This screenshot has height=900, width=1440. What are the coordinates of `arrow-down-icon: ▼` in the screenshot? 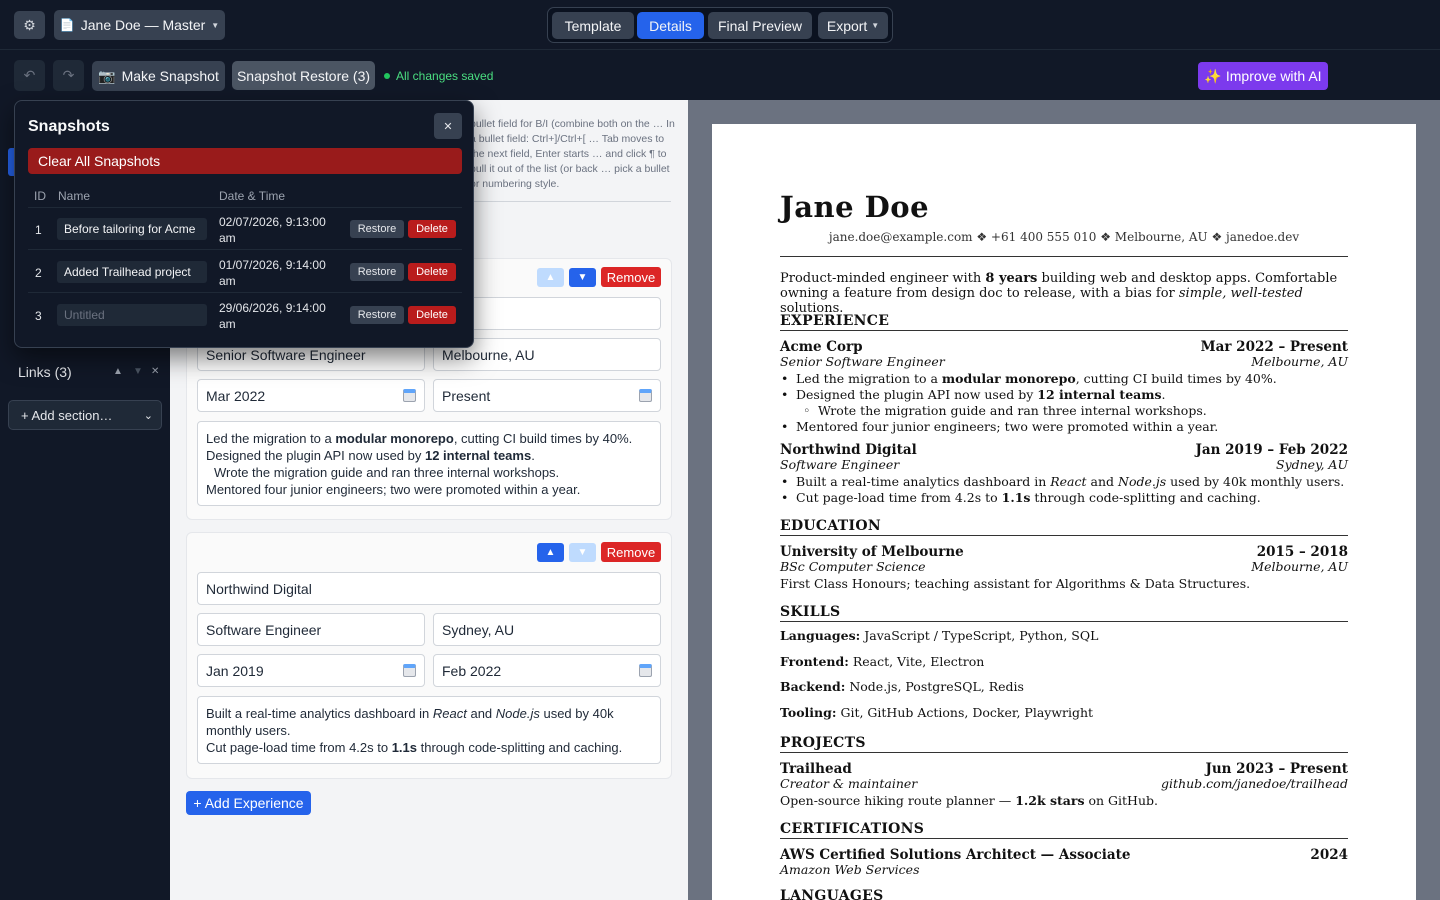 It's located at (582, 552).